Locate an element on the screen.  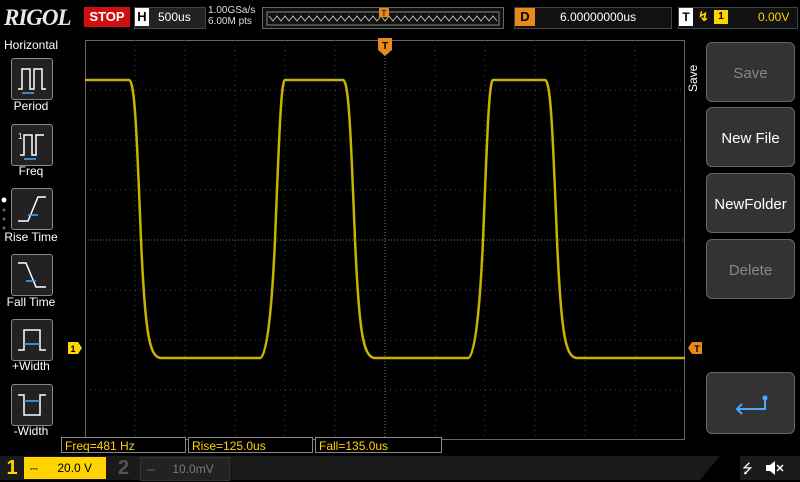
rigol-logo: RIGOL is located at coordinates (38, 17).